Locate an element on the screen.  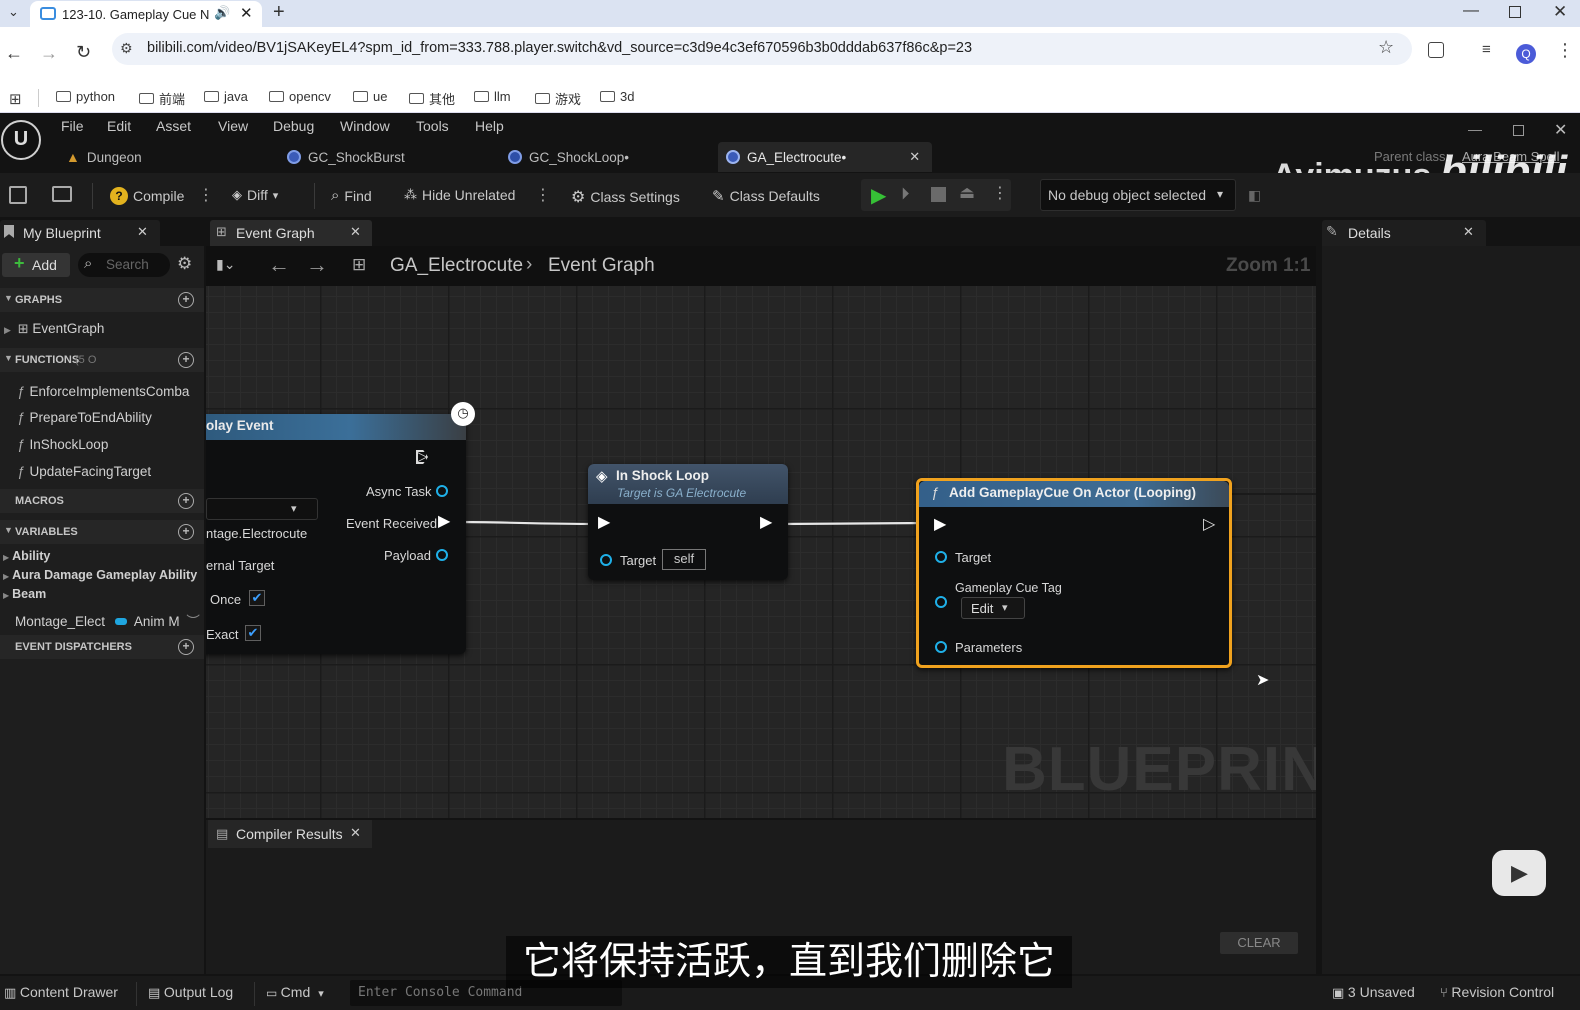
add-variable-icon: + is located at coordinates (186, 532).